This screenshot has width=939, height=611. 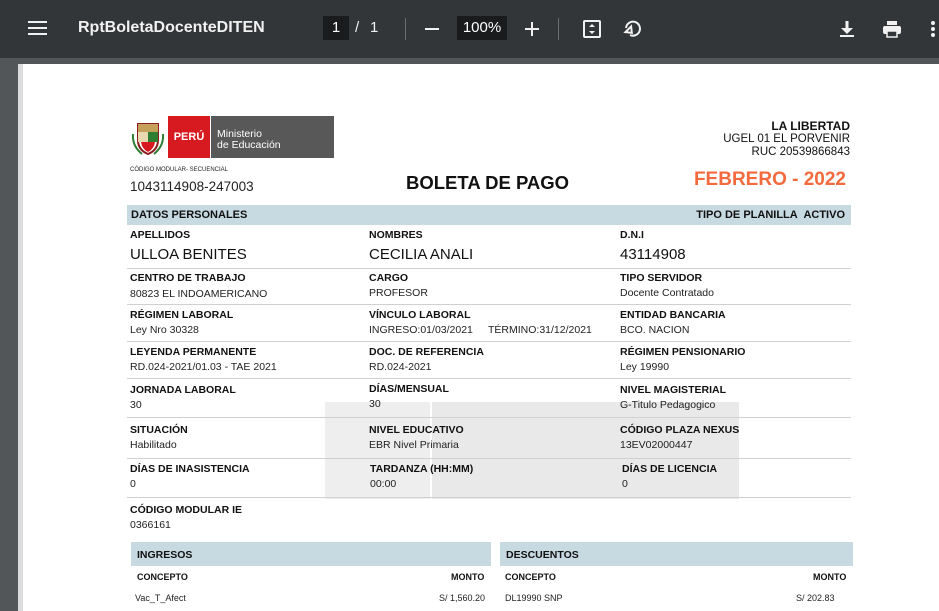 What do you see at coordinates (670, 469) in the screenshot?
I see `licencia-label: DÍAS DE LICENCIA` at bounding box center [670, 469].